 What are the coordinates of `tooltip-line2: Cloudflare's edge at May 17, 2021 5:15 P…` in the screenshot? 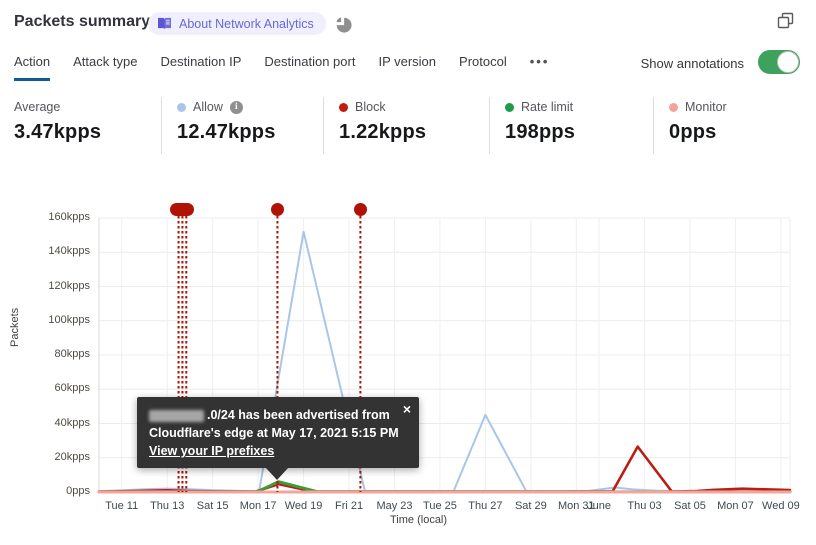 It's located at (274, 433).